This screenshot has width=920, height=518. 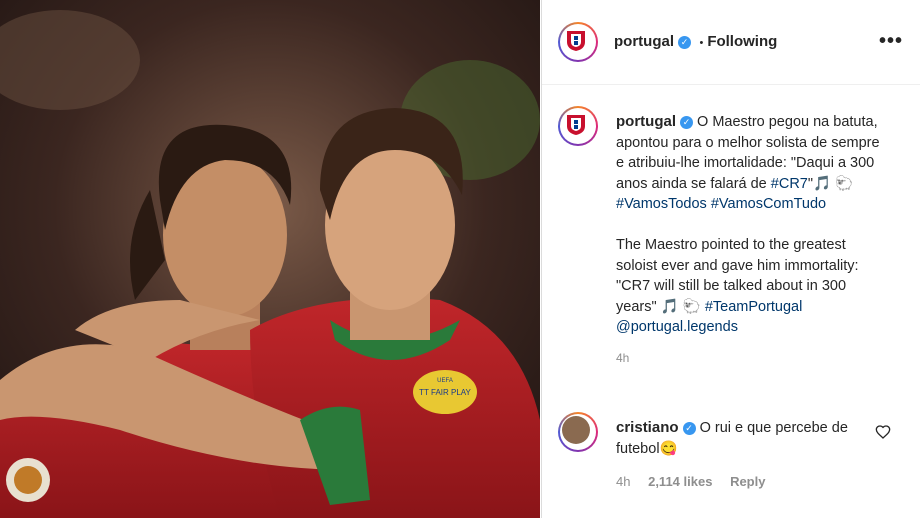 I want to click on caption-time: 4h, so click(x=622, y=358).